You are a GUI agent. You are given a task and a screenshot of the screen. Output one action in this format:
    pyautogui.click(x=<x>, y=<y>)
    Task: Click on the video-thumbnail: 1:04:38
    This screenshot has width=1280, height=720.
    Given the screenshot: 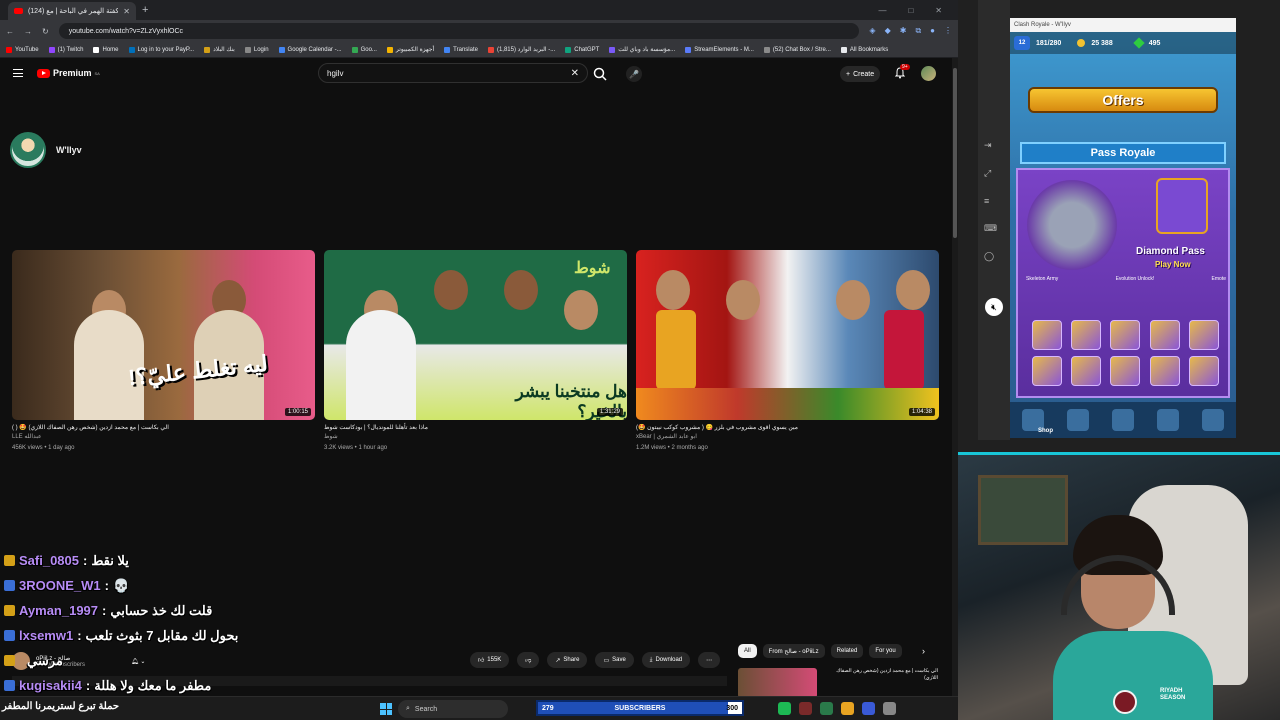 What is the action you would take?
    pyautogui.click(x=787, y=335)
    